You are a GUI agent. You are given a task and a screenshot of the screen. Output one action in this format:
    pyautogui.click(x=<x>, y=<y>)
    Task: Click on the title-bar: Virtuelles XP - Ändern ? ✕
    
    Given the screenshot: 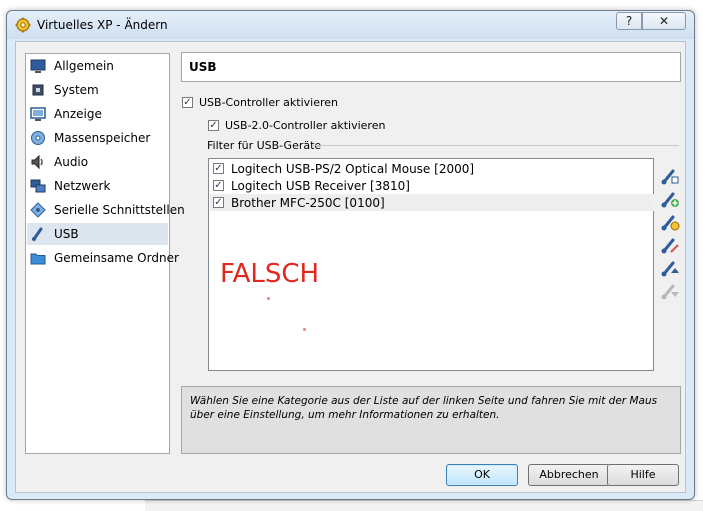 What is the action you would take?
    pyautogui.click(x=350, y=25)
    